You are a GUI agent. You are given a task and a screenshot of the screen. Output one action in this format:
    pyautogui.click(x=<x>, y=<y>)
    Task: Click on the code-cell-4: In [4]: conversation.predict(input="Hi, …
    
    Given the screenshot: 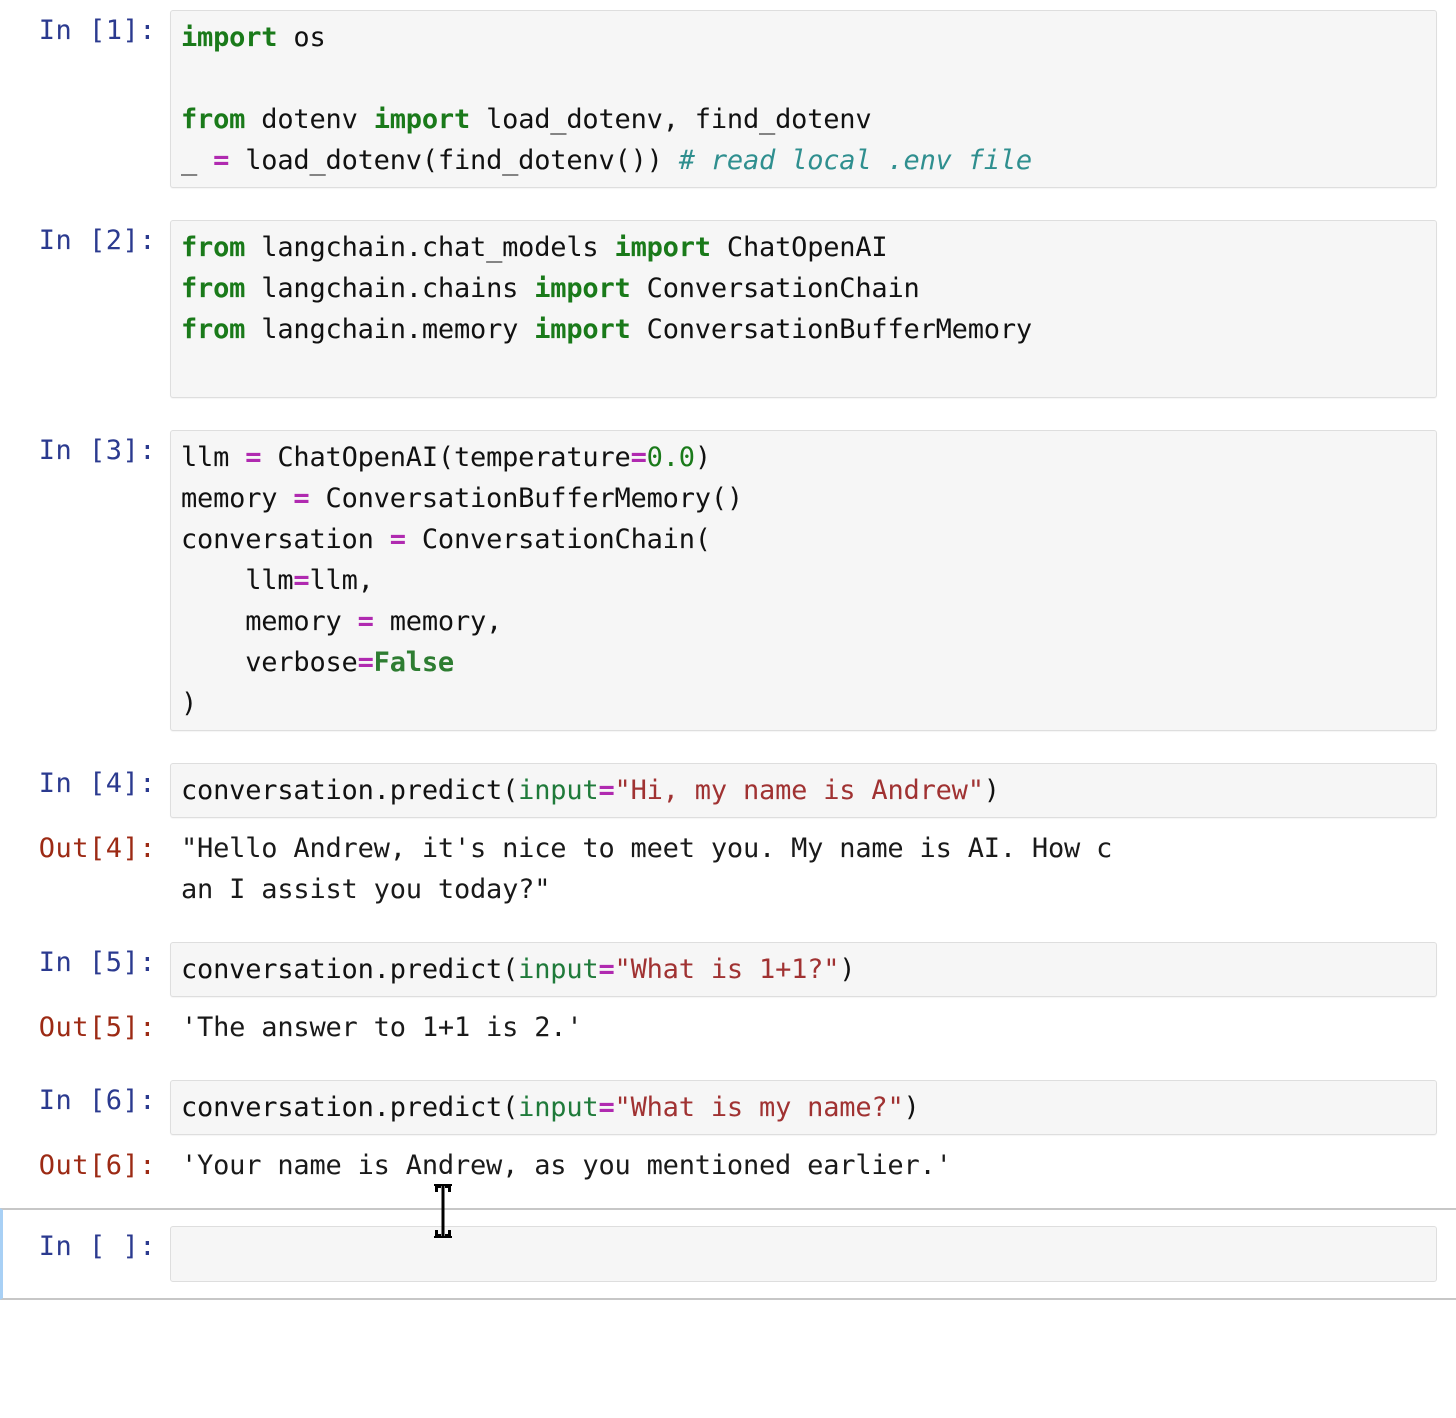 What is the action you would take?
    pyautogui.click(x=728, y=790)
    